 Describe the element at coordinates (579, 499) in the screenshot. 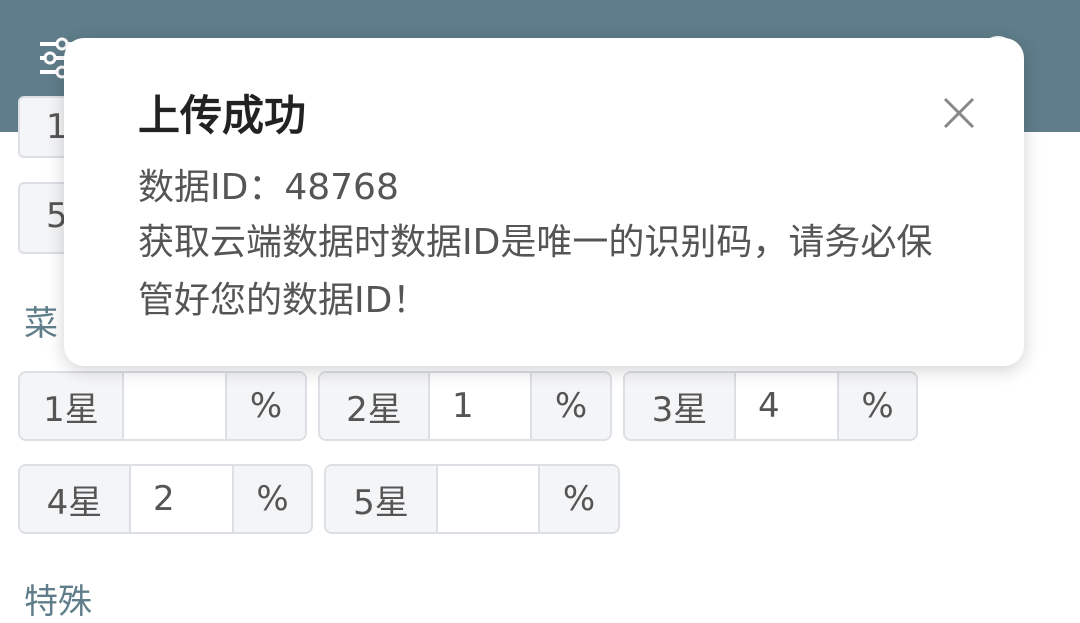

I see `percent-suffix-5: %` at that location.